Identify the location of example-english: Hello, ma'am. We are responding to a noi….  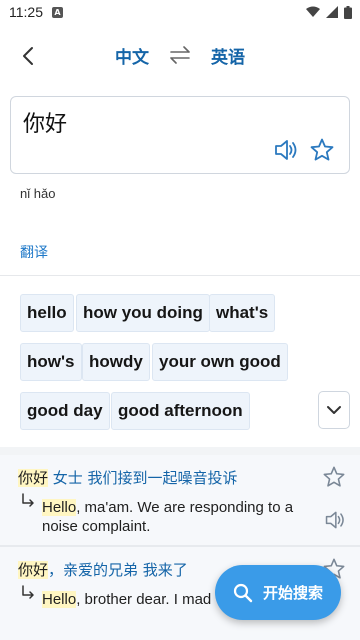
(177, 517).